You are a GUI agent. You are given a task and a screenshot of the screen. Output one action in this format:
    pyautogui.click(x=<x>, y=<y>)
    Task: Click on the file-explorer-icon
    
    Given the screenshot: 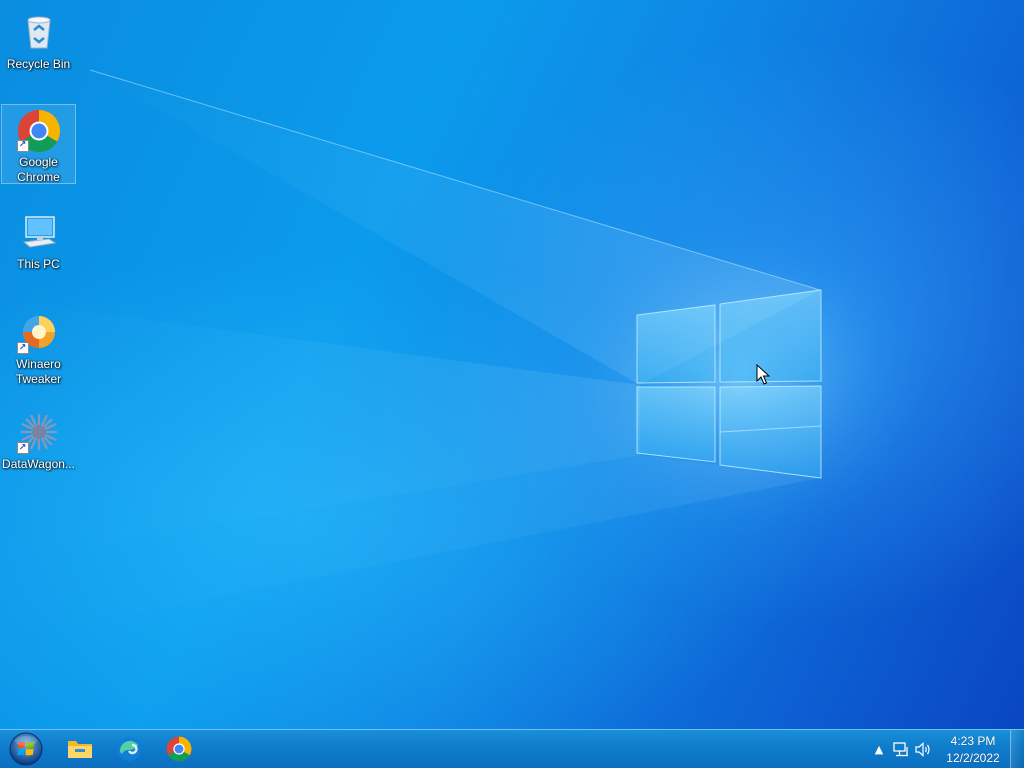 What is the action you would take?
    pyautogui.click(x=80, y=749)
    